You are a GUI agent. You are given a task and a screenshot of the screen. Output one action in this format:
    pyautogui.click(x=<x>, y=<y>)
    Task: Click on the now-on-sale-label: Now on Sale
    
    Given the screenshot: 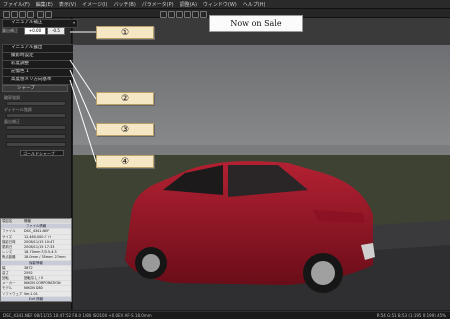 What is the action you would take?
    pyautogui.click(x=256, y=23)
    